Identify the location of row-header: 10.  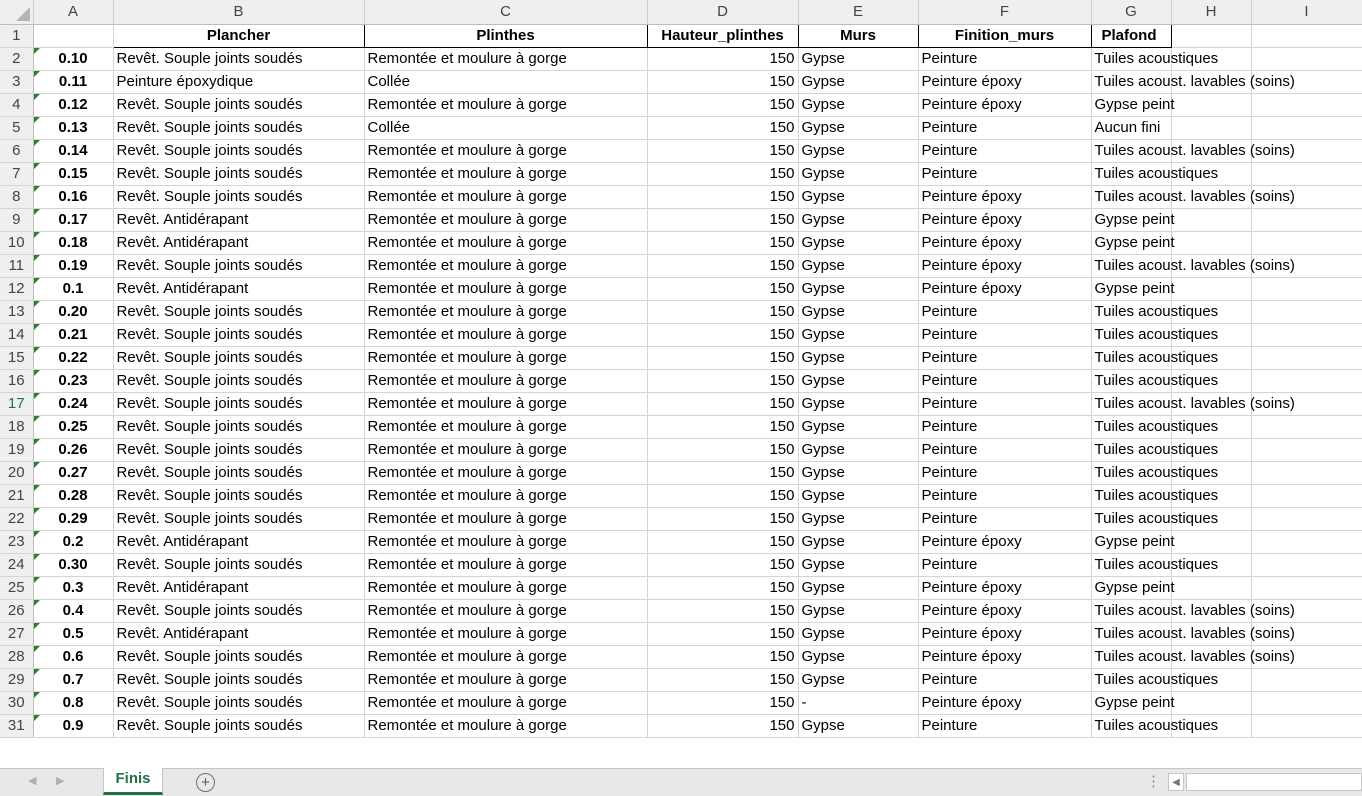
(17, 243).